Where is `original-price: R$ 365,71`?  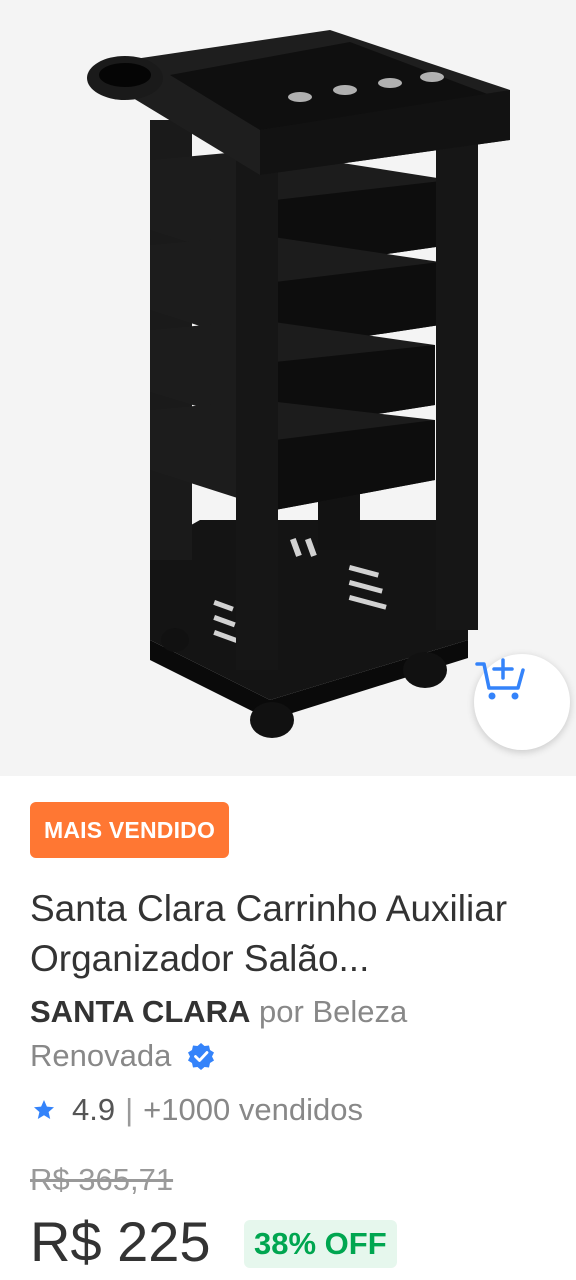
original-price: R$ 365,71 is located at coordinates (102, 1179).